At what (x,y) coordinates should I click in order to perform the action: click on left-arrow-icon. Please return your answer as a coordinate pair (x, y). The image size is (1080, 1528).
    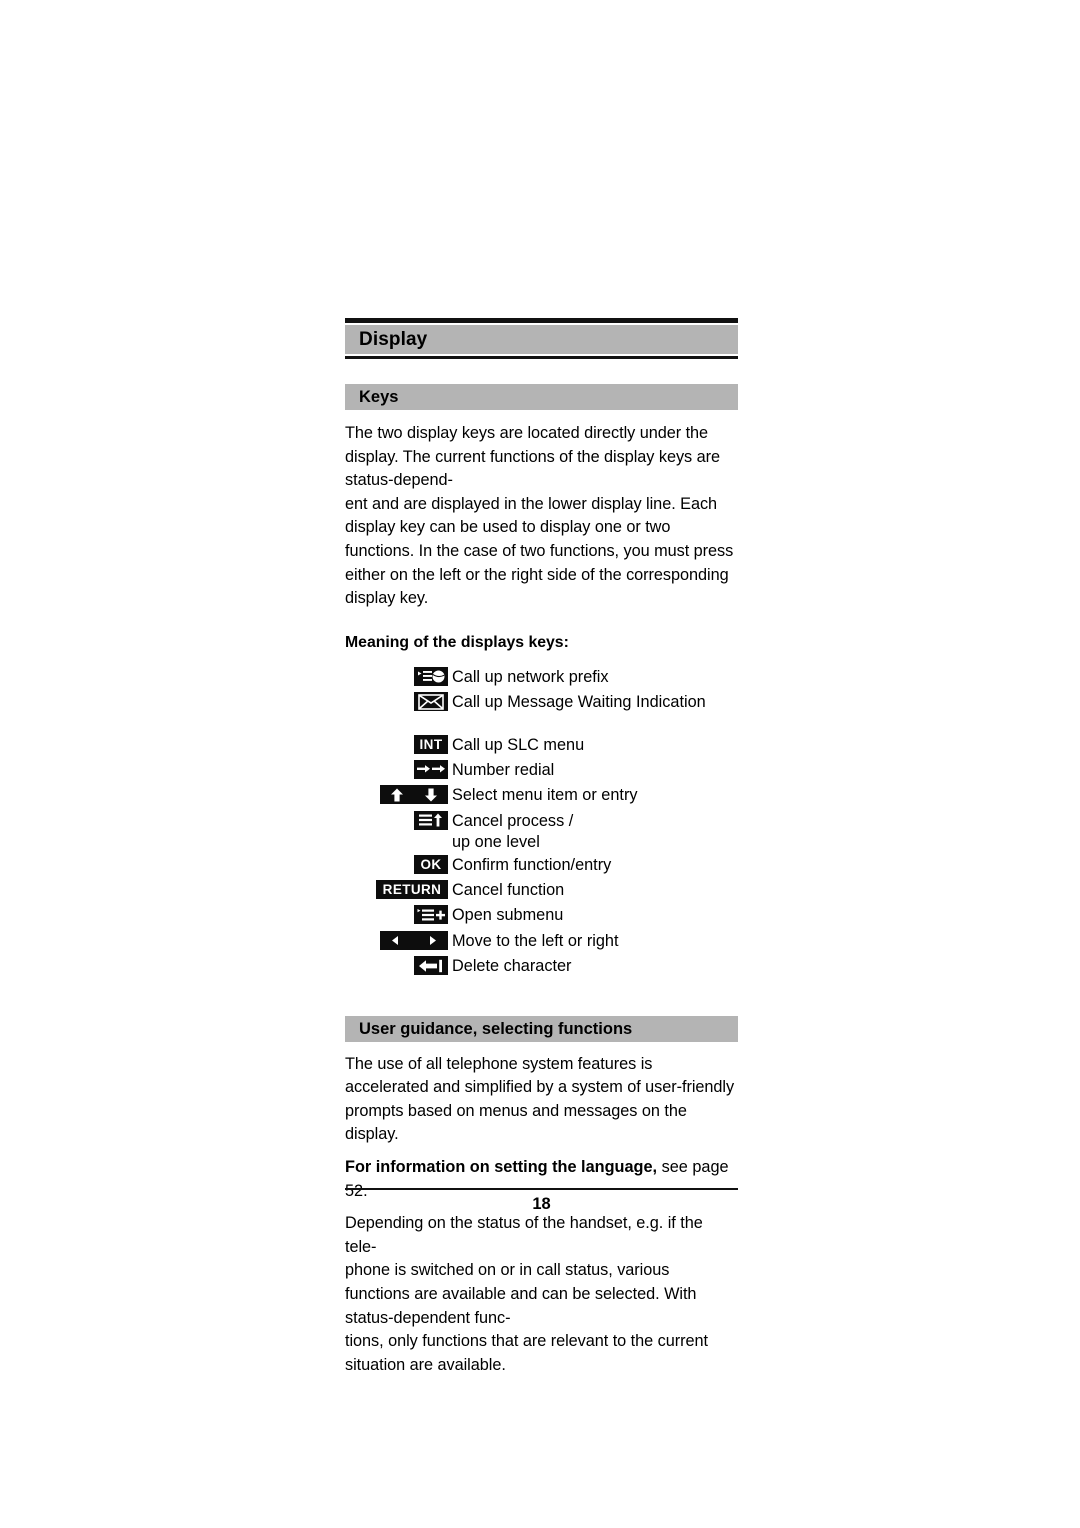
    Looking at the image, I should click on (397, 940).